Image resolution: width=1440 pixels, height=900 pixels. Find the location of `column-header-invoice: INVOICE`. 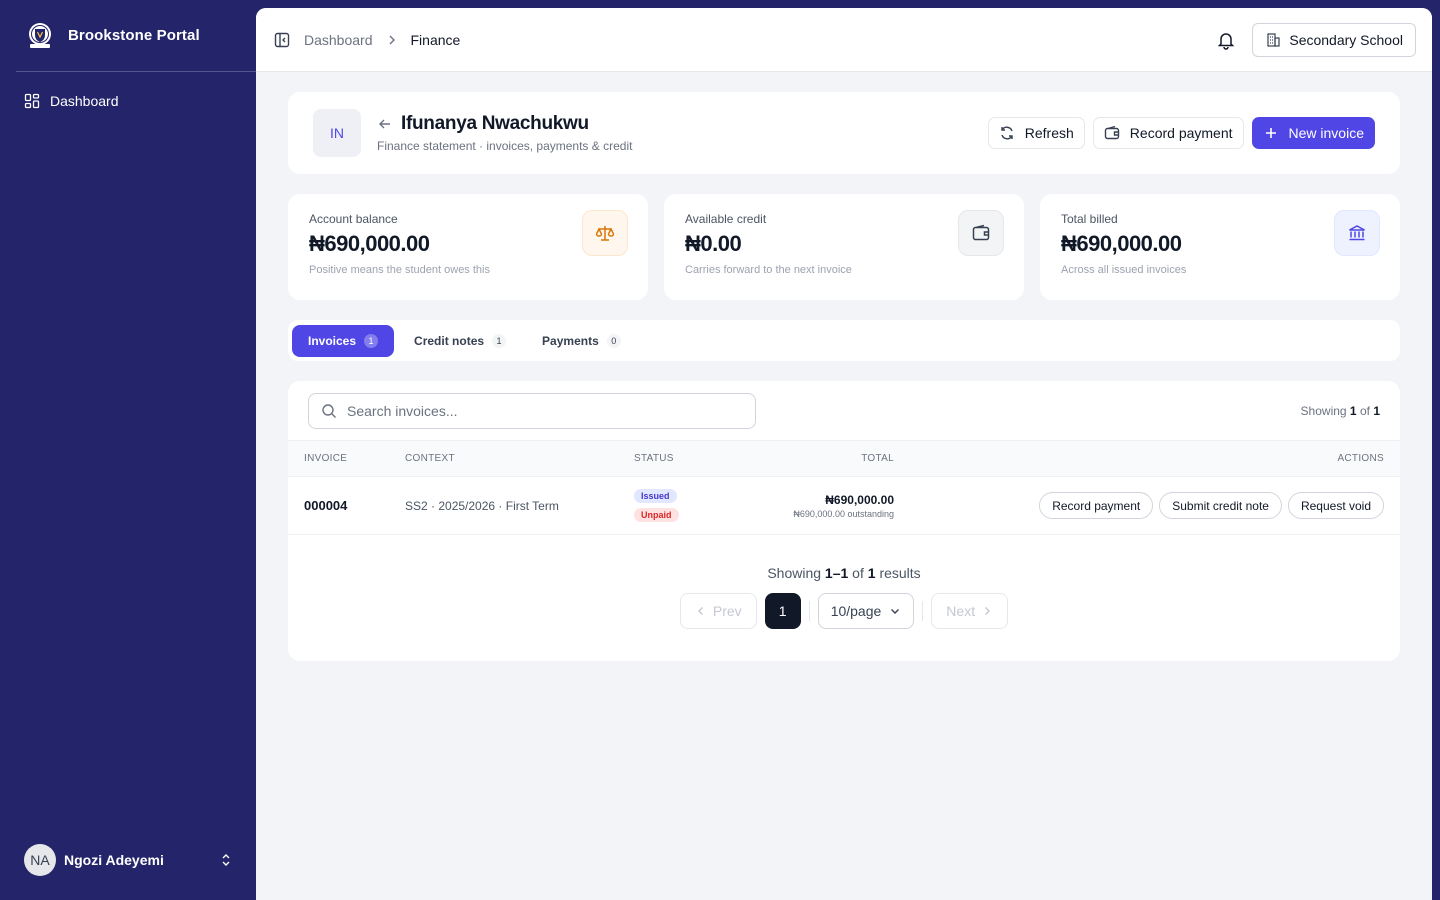

column-header-invoice: INVOICE is located at coordinates (354, 458).